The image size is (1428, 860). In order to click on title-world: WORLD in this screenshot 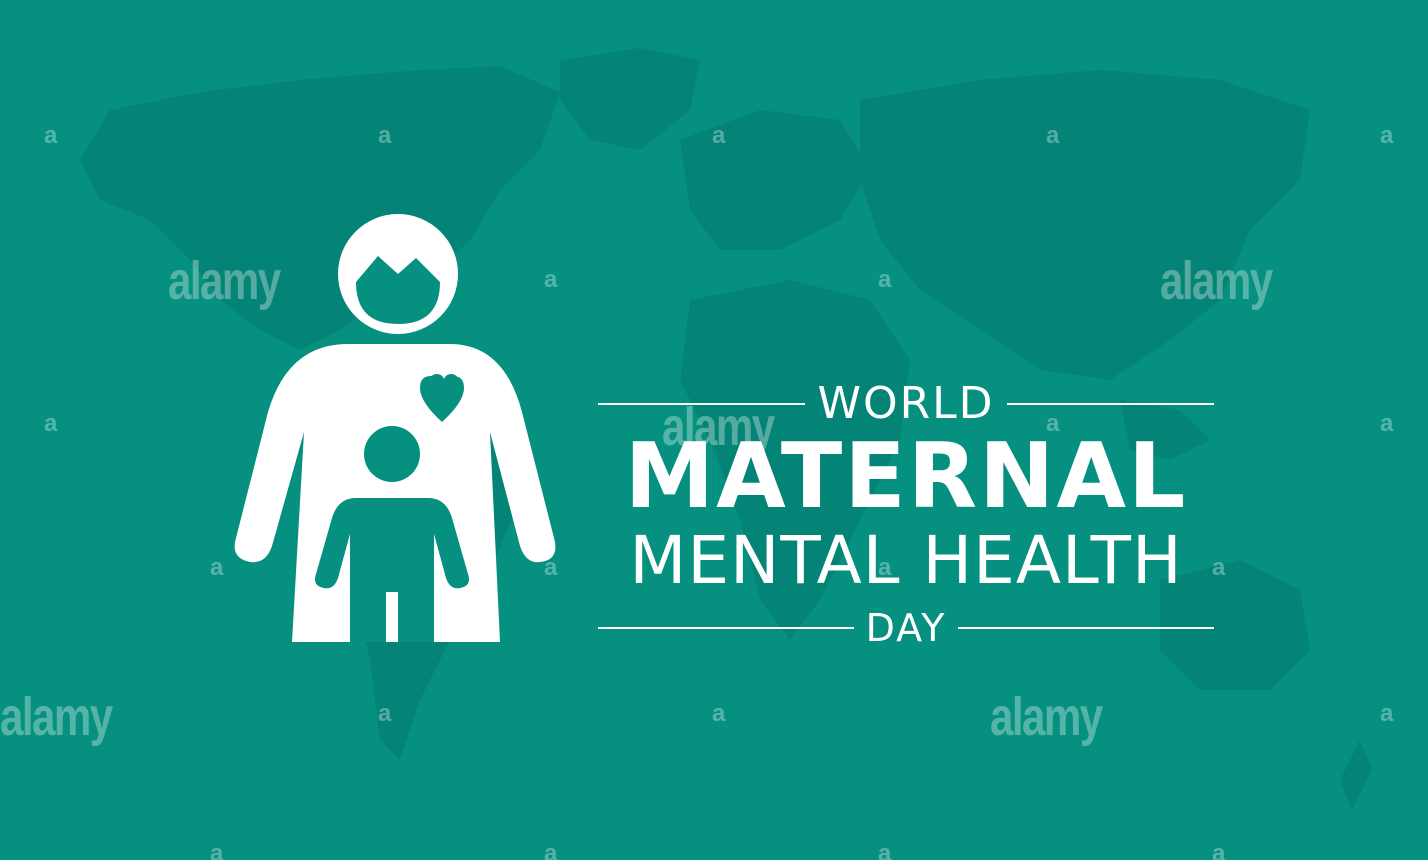, I will do `click(906, 403)`.